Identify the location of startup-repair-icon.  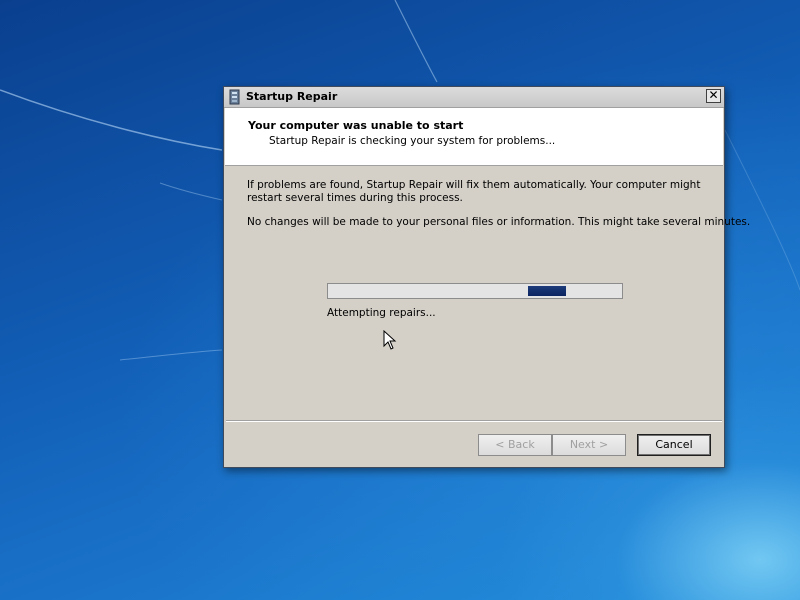
(234, 97).